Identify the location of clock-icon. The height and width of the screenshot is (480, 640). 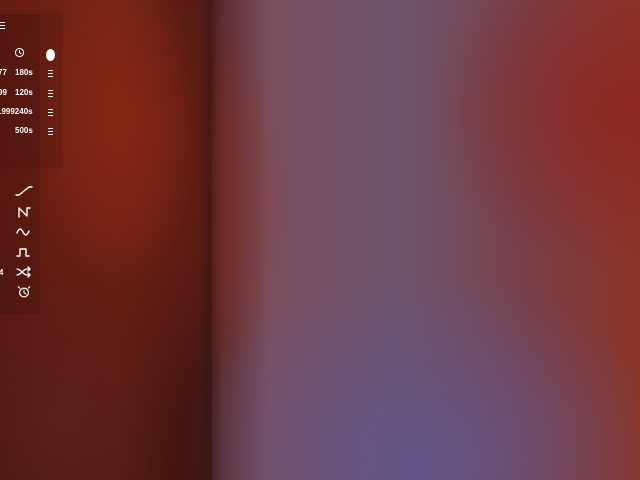
(19, 51).